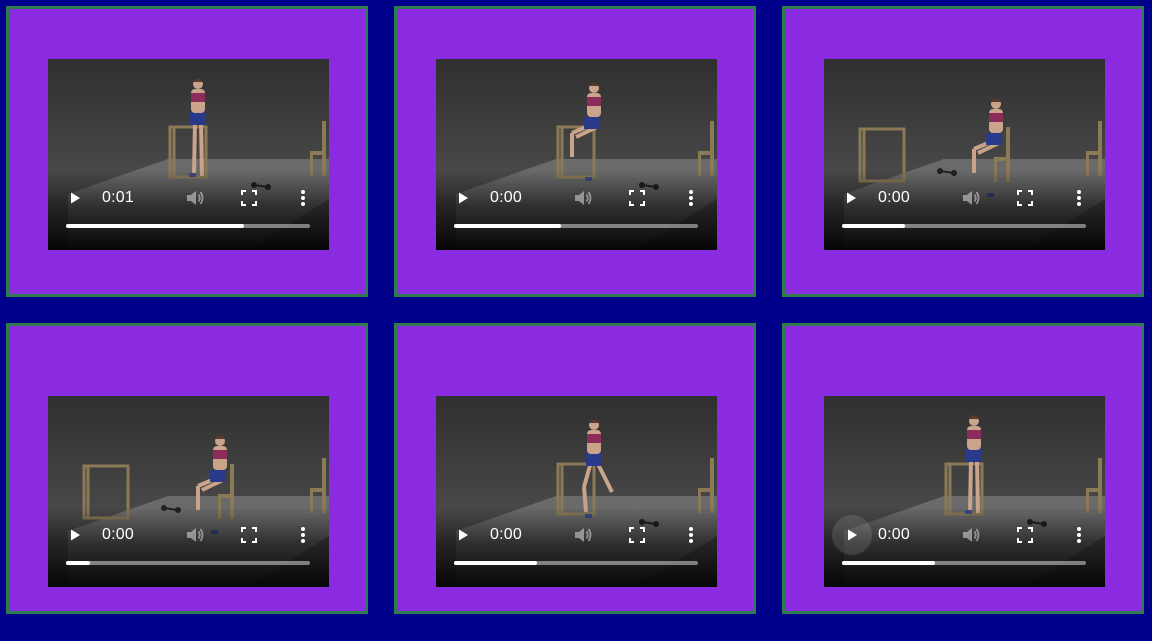 The height and width of the screenshot is (641, 1152). I want to click on current-time: 0:01, so click(118, 197).